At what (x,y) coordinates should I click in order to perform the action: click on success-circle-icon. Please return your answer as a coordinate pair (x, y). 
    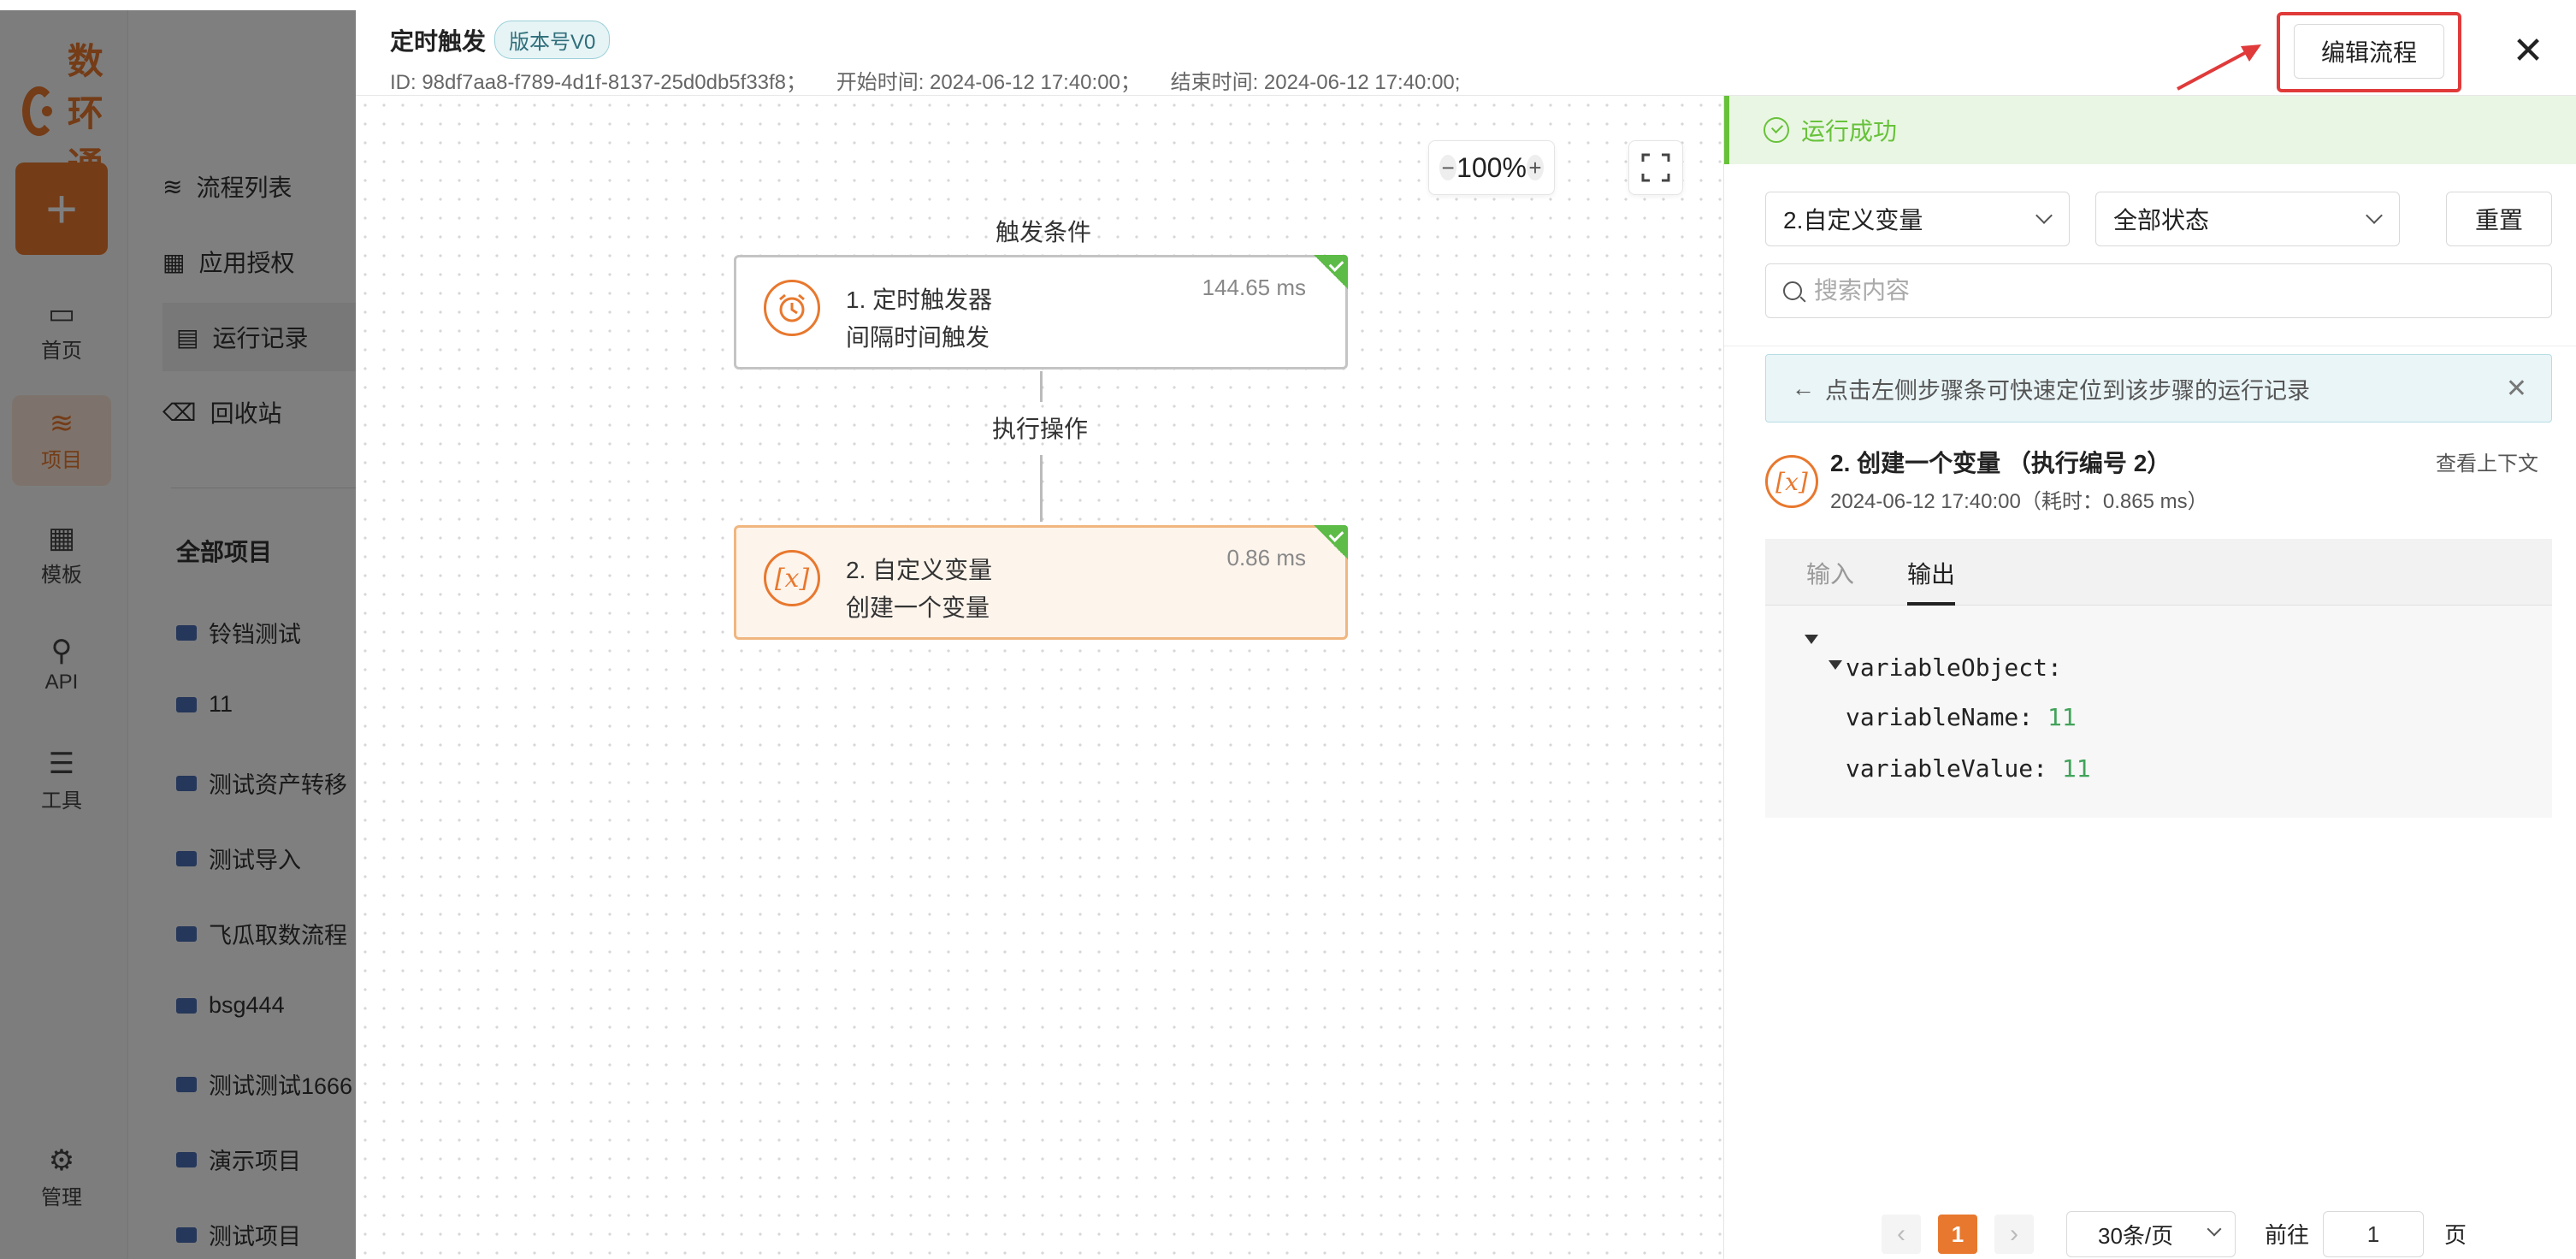
    Looking at the image, I should click on (1776, 130).